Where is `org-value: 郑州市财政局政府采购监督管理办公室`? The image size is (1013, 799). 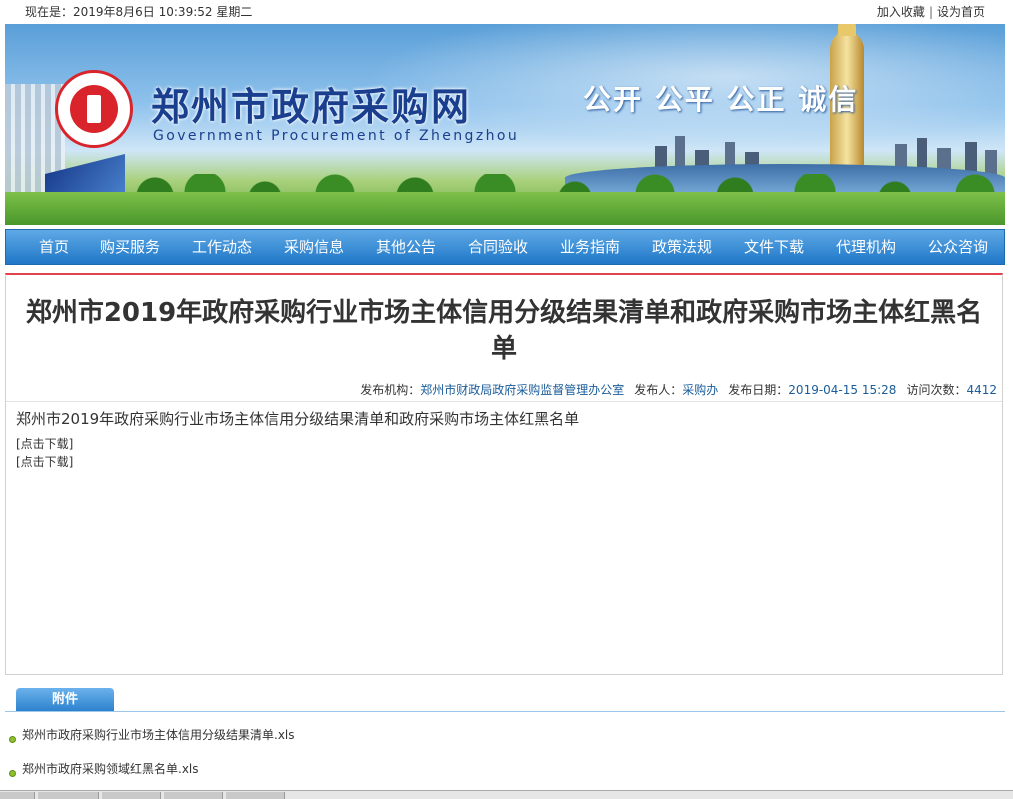
org-value: 郑州市财政局政府采购监督管理办公室 is located at coordinates (522, 390).